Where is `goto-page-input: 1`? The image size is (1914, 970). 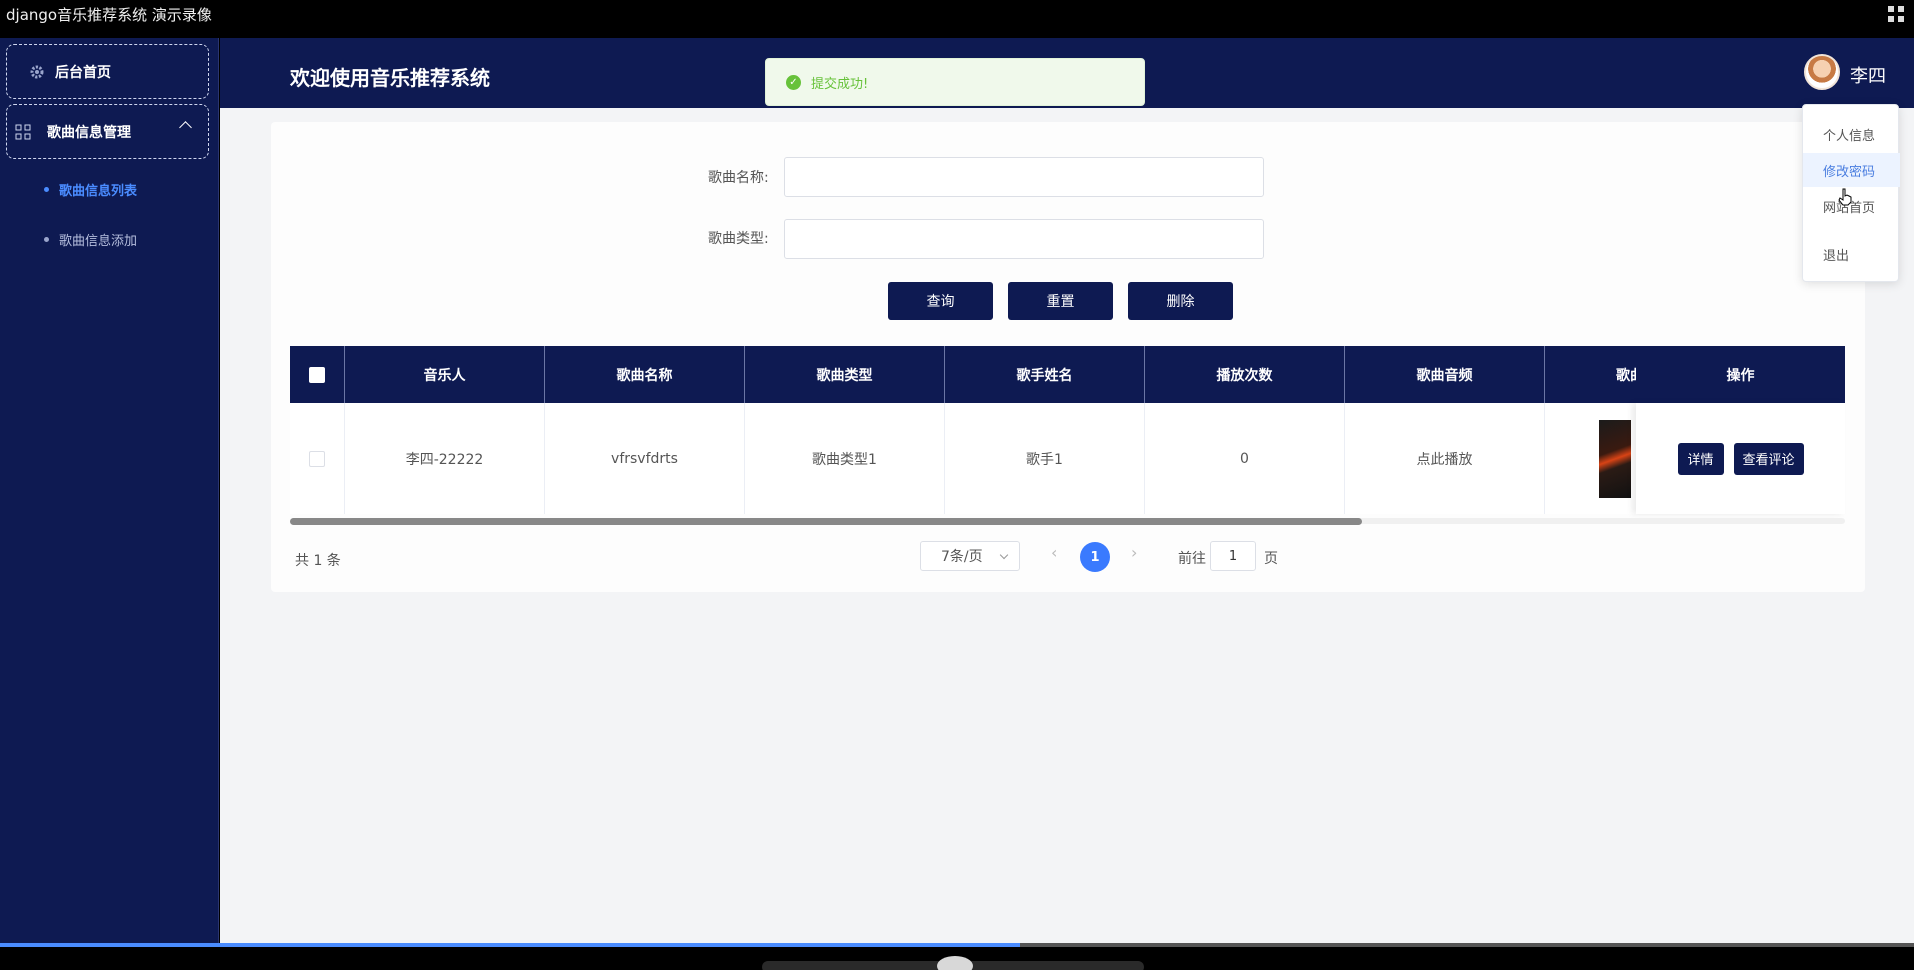 goto-page-input: 1 is located at coordinates (1233, 556).